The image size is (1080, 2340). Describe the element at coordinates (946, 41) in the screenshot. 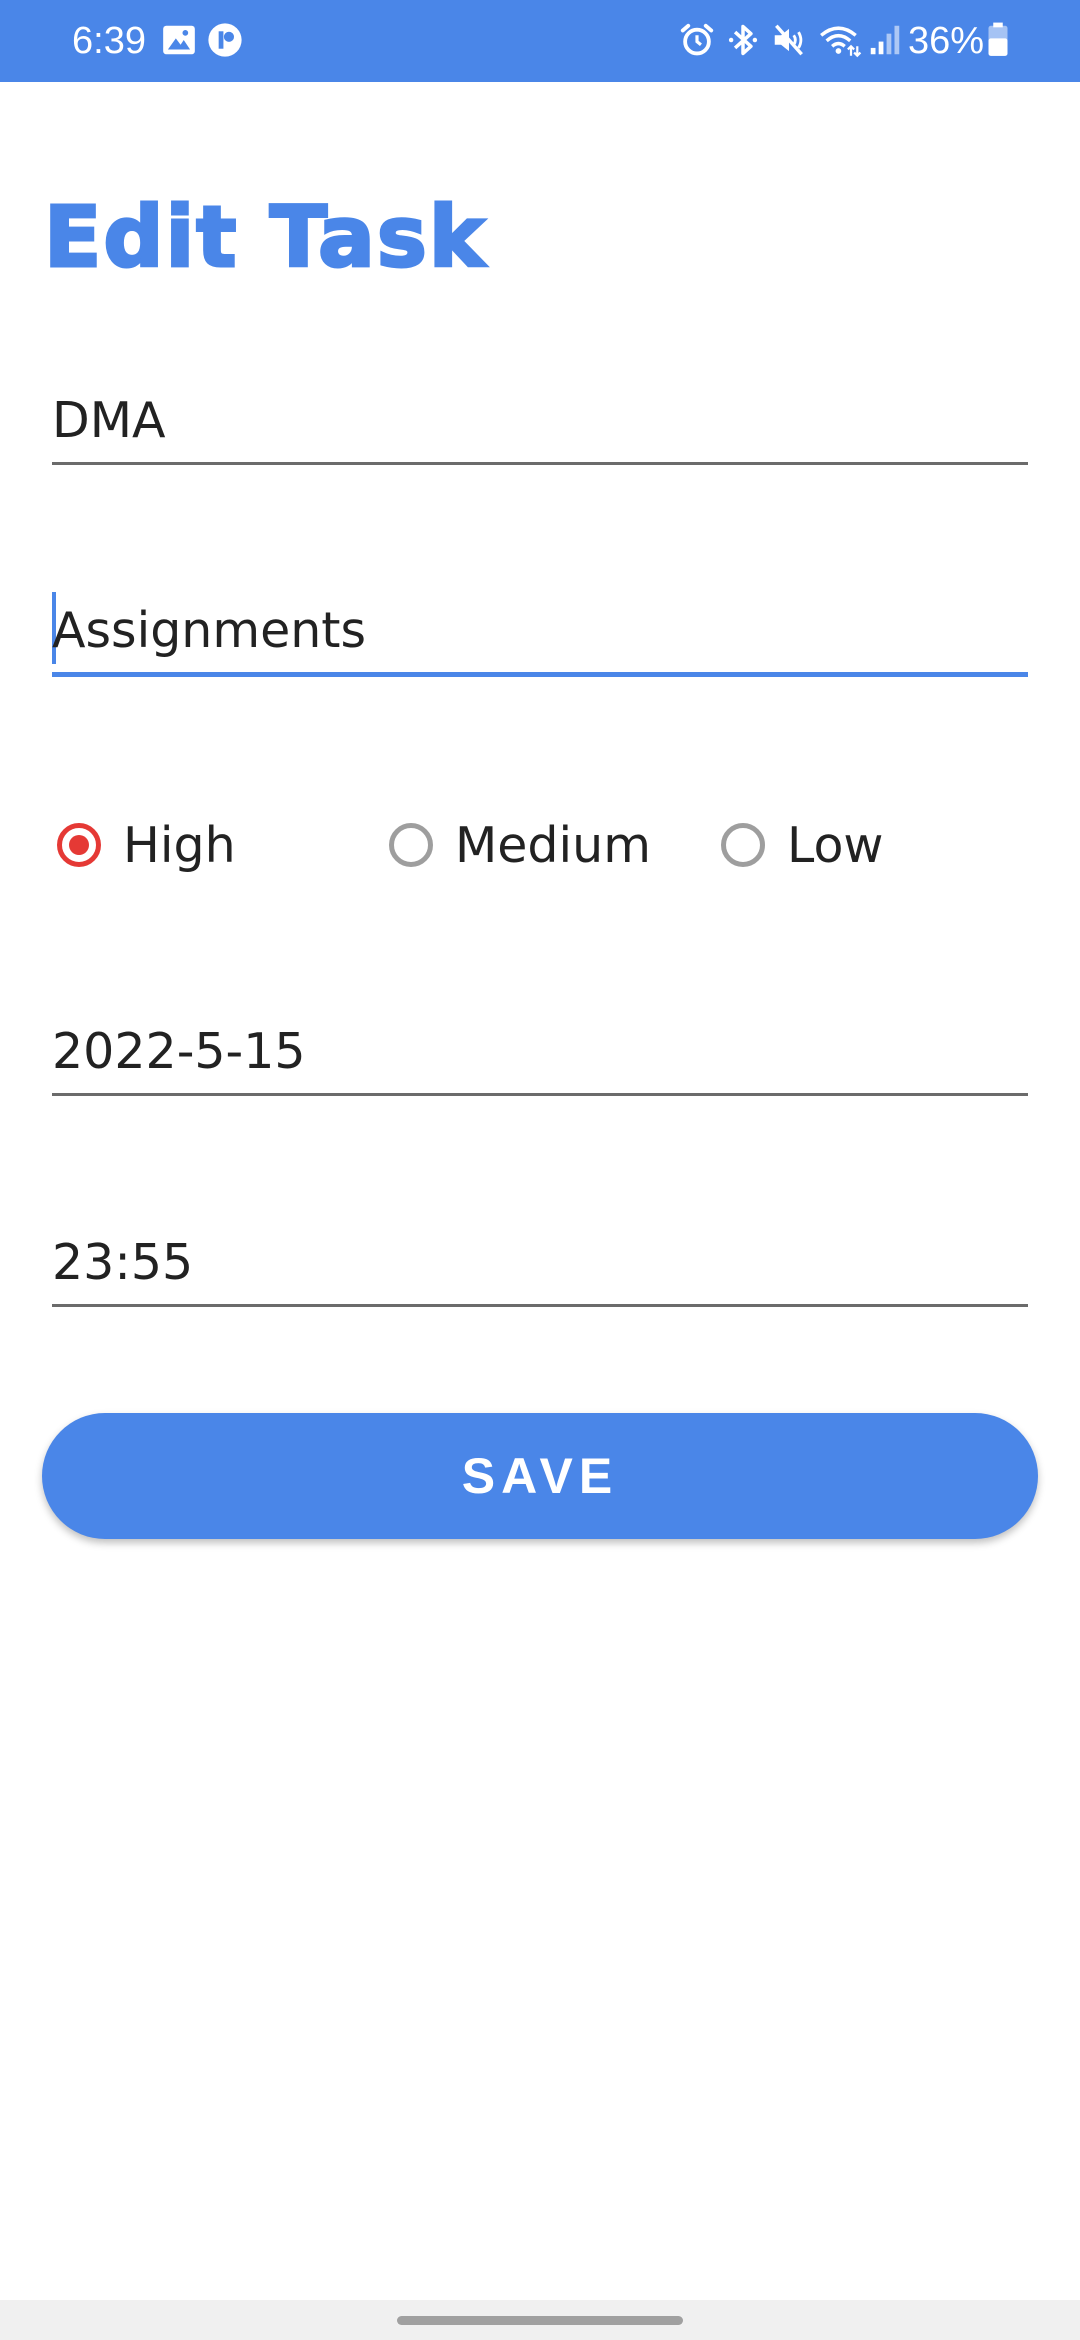

I see `battery-percentage: 36%` at that location.